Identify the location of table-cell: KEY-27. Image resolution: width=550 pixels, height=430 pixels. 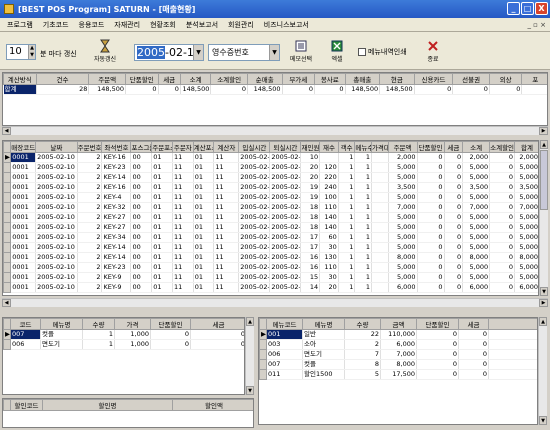
(116, 217).